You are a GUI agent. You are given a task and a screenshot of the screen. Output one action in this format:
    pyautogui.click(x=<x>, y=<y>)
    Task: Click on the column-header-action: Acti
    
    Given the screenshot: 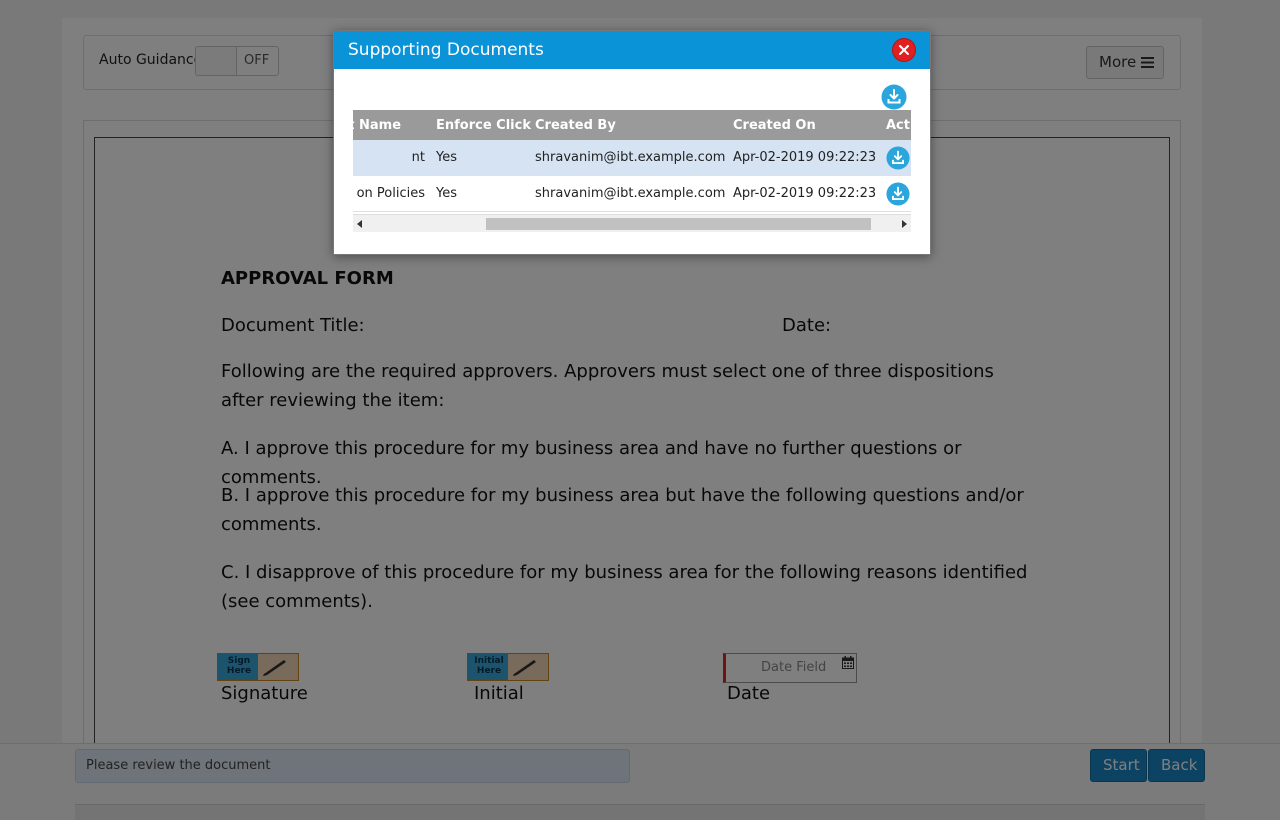 What is the action you would take?
    pyautogui.click(x=898, y=125)
    